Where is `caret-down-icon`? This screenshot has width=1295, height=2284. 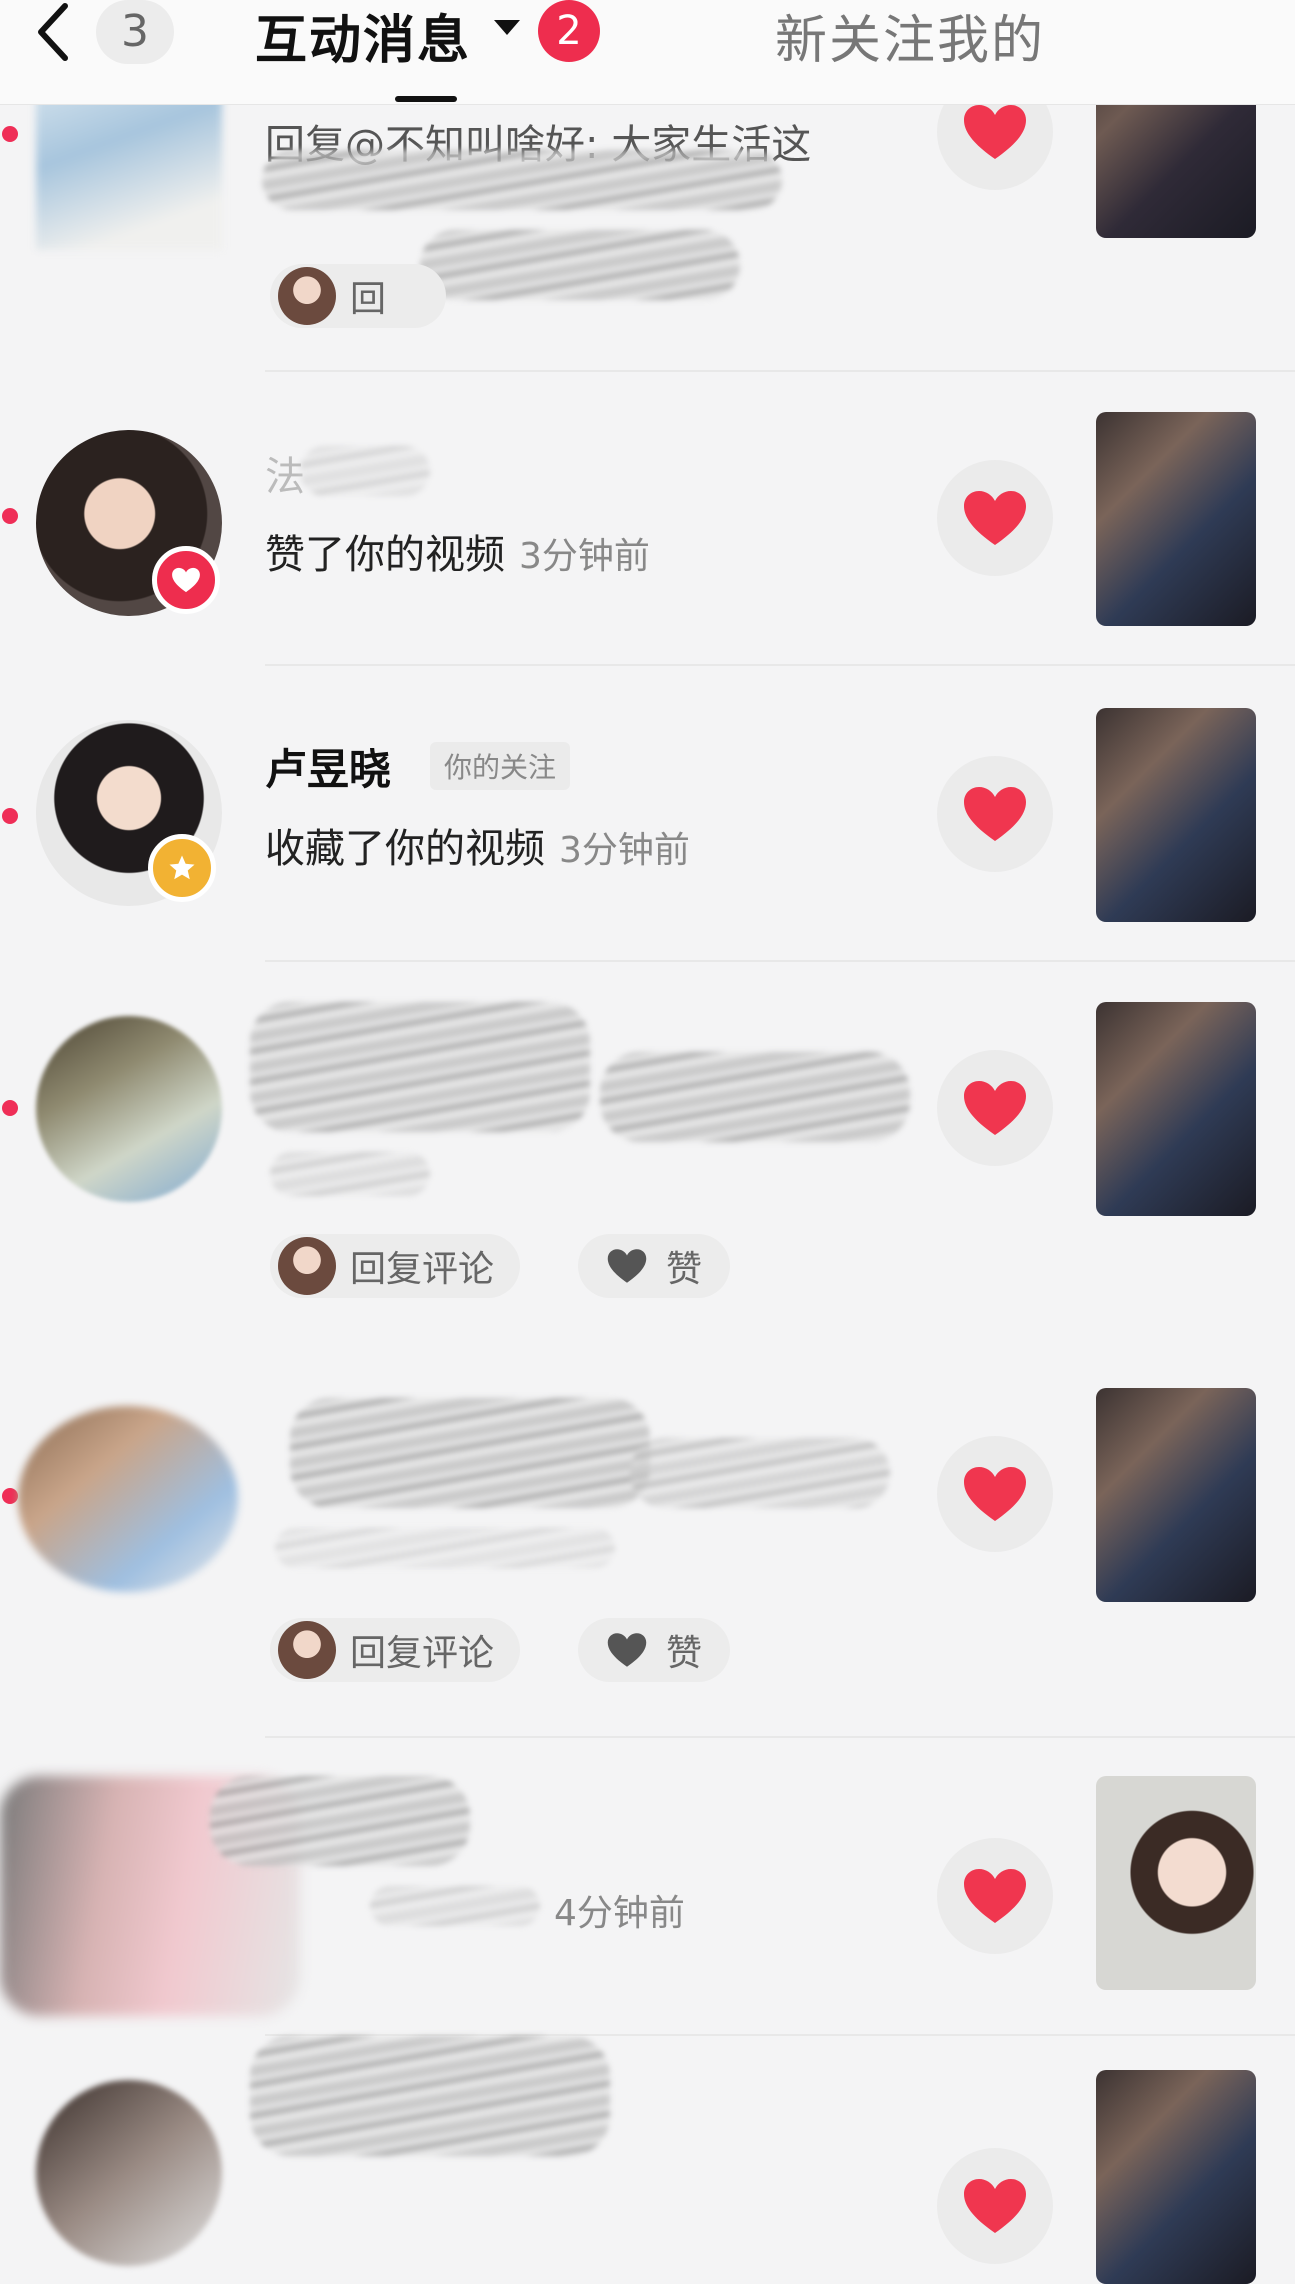
caret-down-icon is located at coordinates (507, 27).